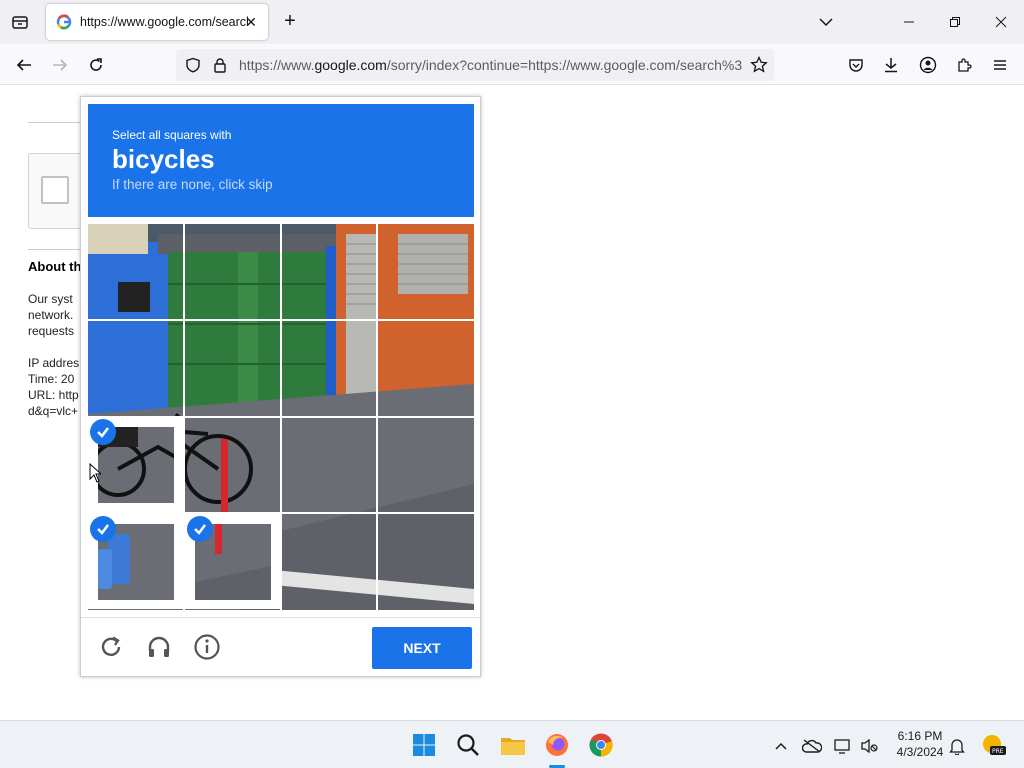  Describe the element at coordinates (601, 745) in the screenshot. I see `chrome-icon` at that location.